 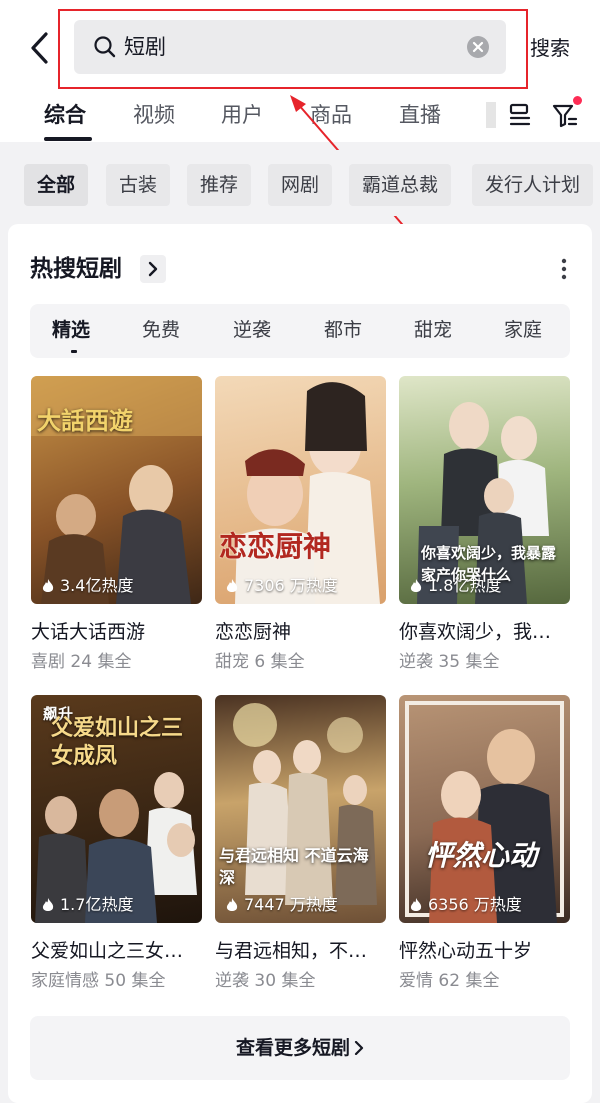 I want to click on drama-meta: 逆袭 30 集全, so click(x=265, y=981).